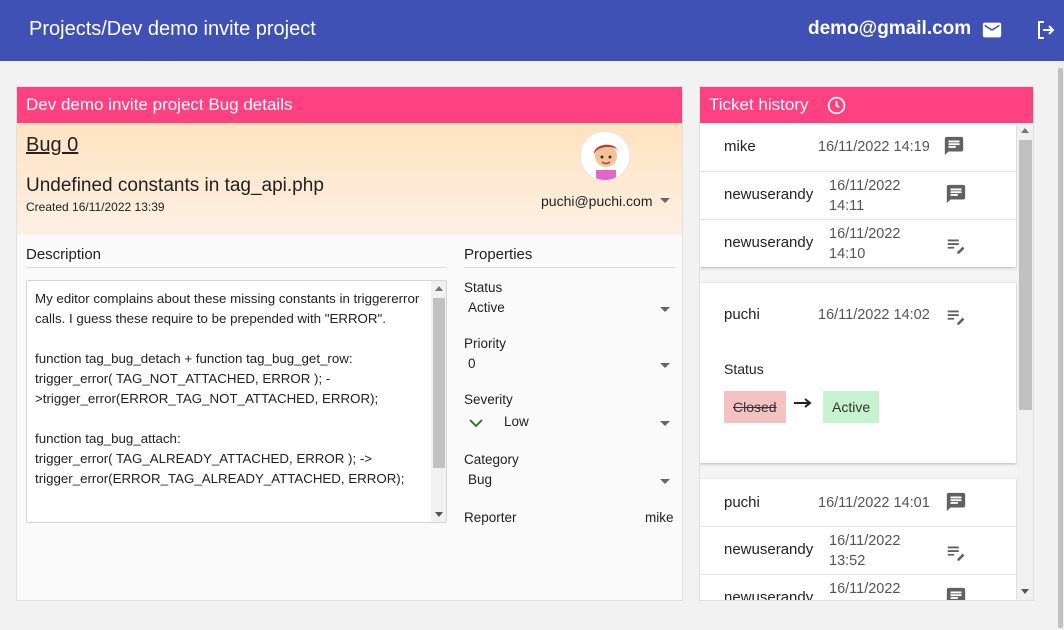  Describe the element at coordinates (516, 421) in the screenshot. I see `severity-select: Low` at that location.